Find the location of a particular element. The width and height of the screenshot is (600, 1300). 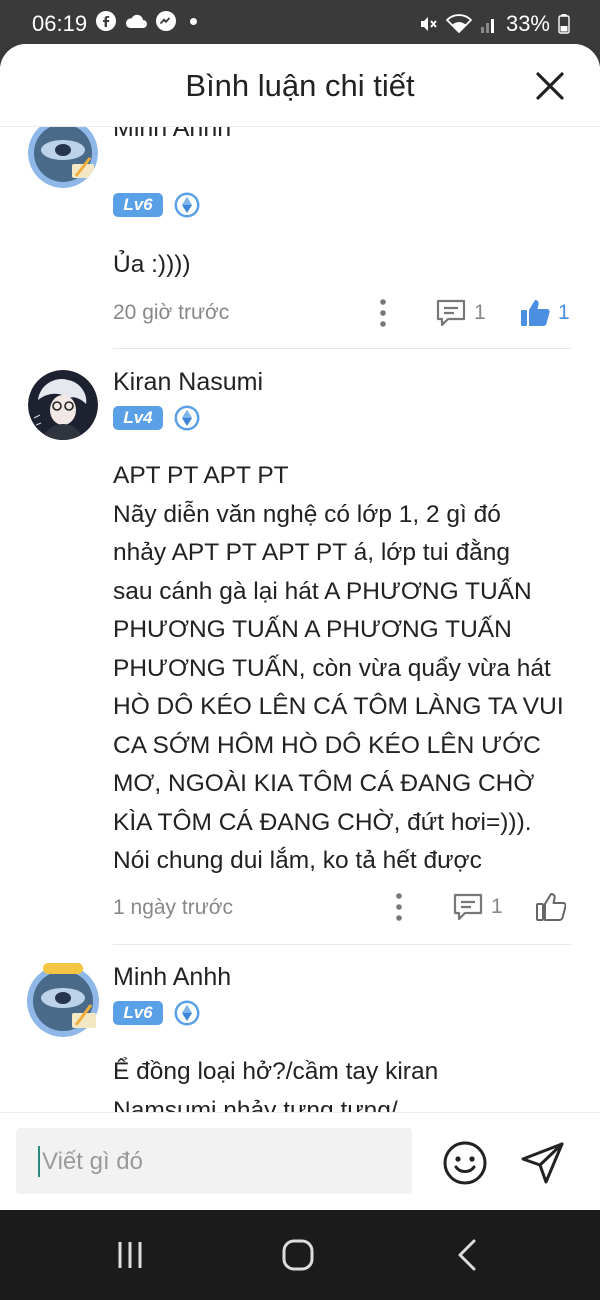

comment-input is located at coordinates (222, 1162).